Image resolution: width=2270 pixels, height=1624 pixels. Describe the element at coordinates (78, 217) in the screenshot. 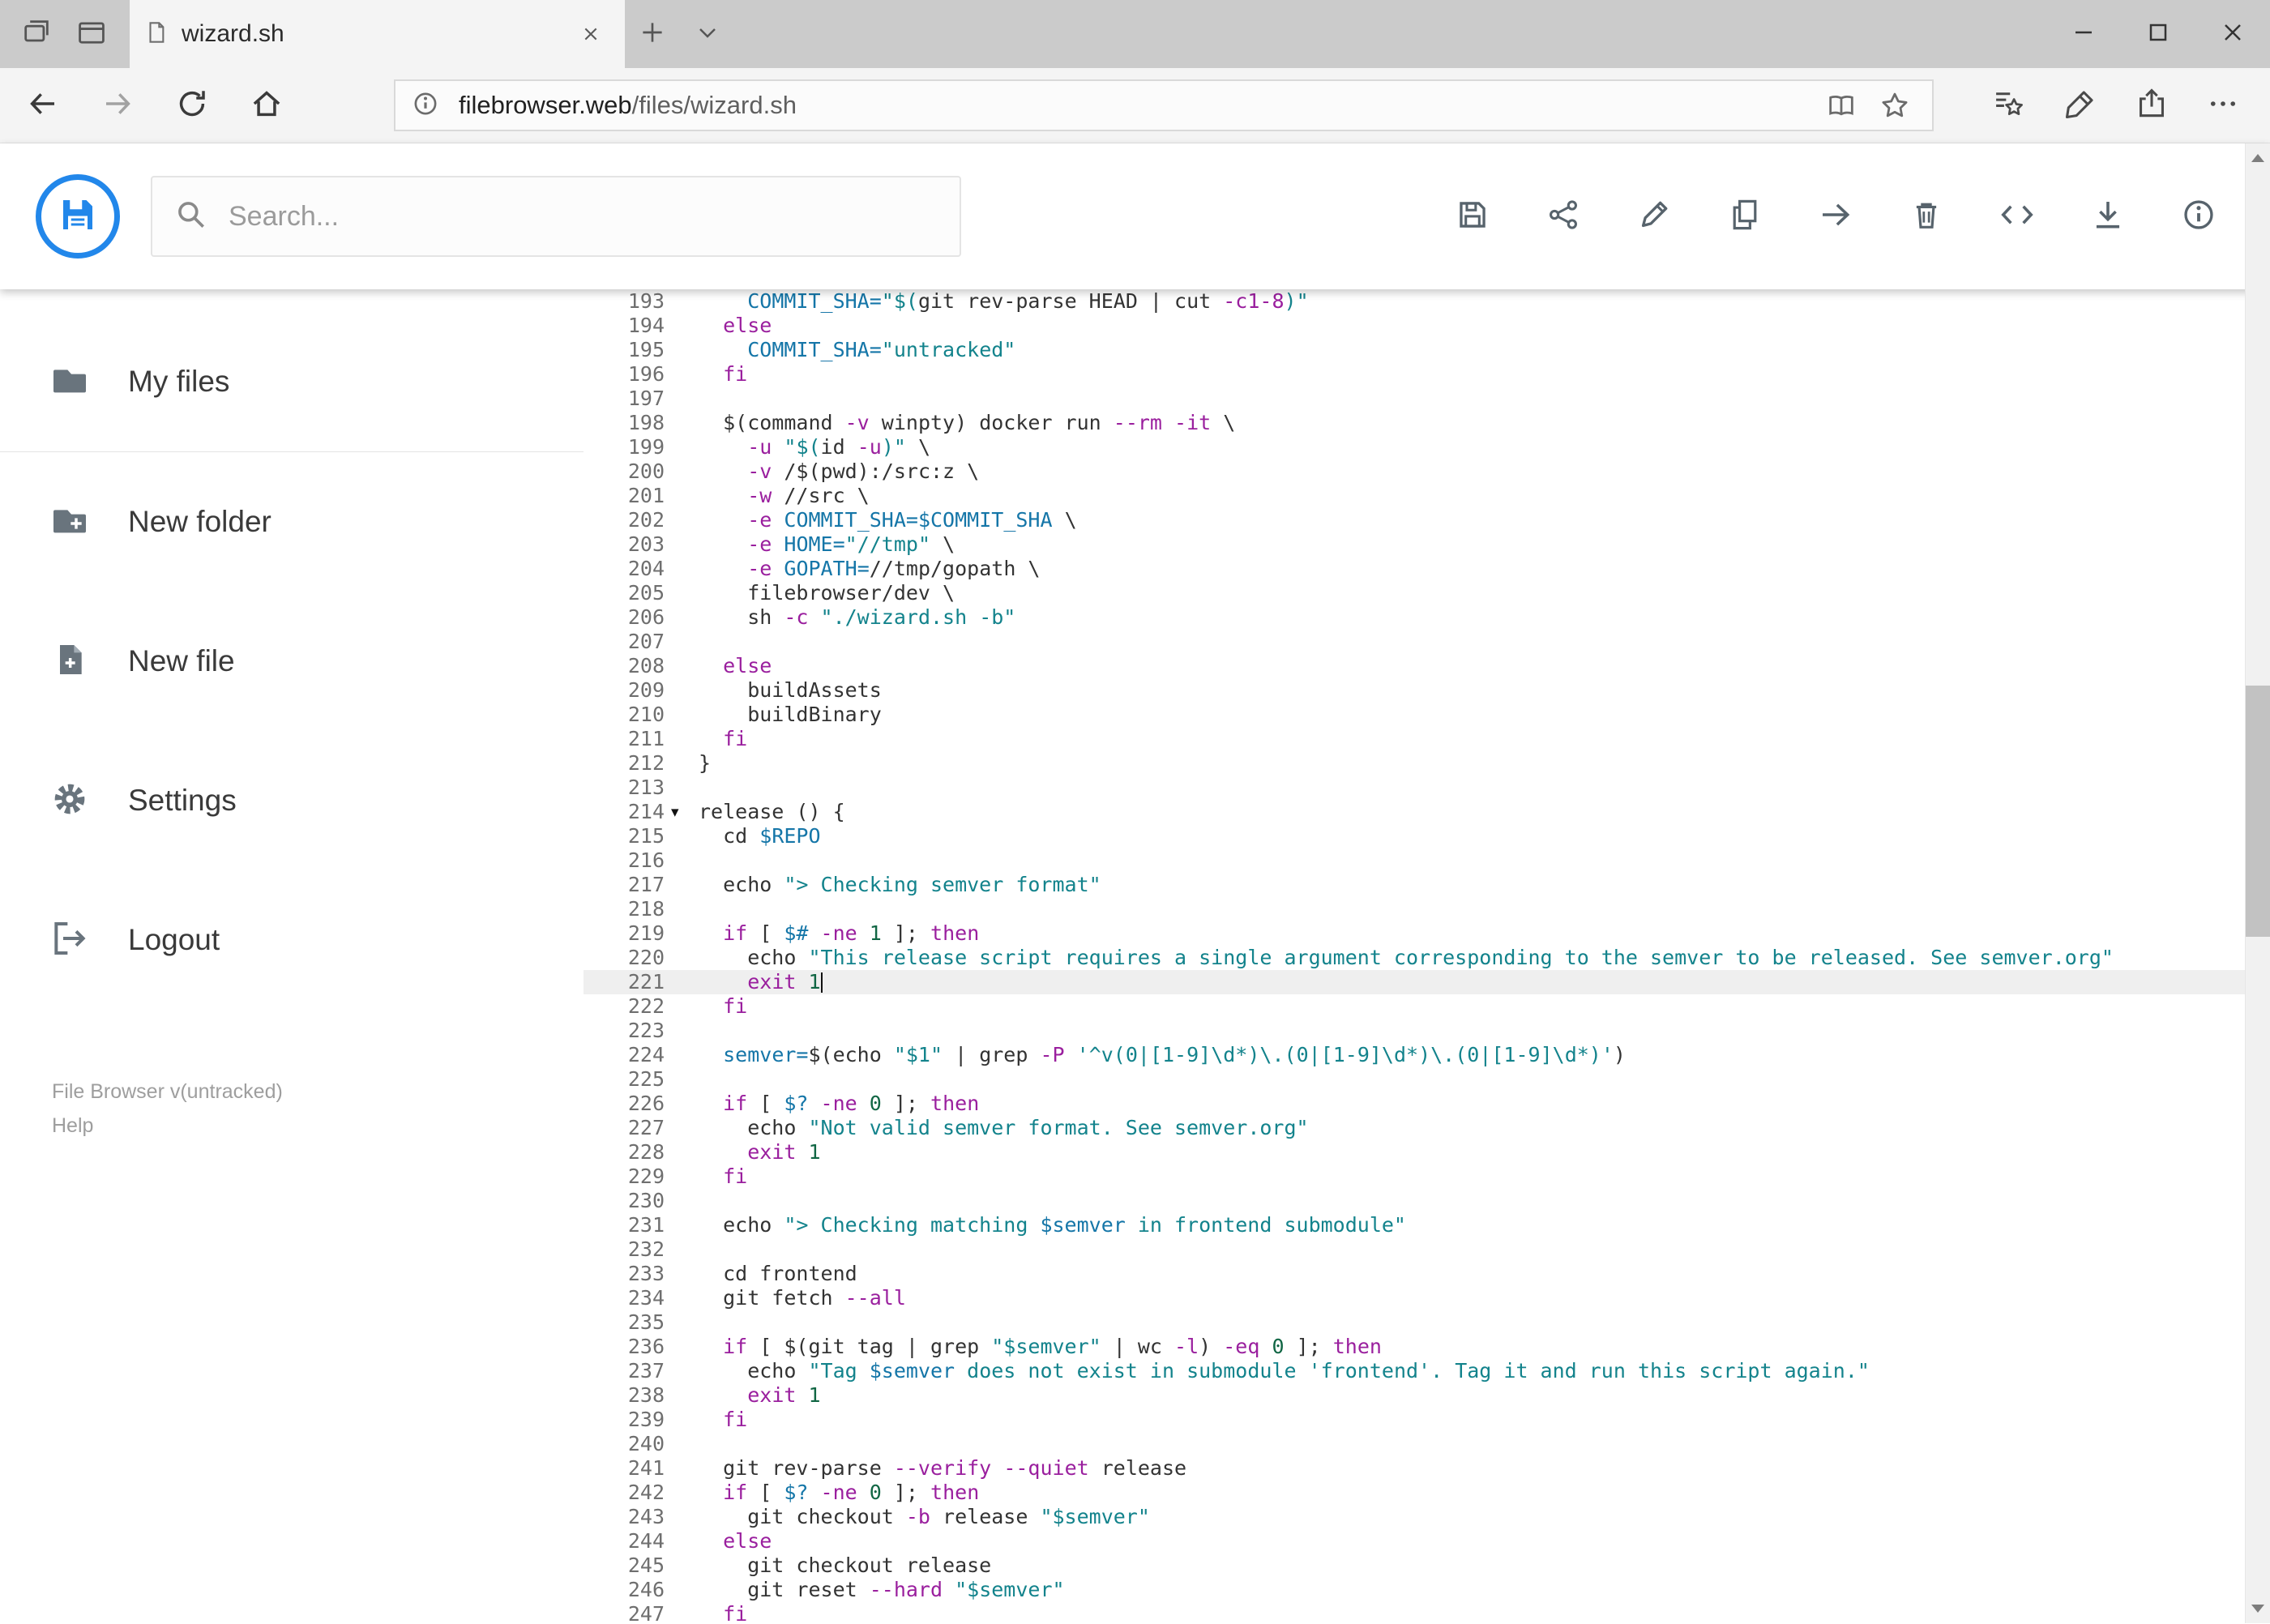

I see `app-logo` at that location.